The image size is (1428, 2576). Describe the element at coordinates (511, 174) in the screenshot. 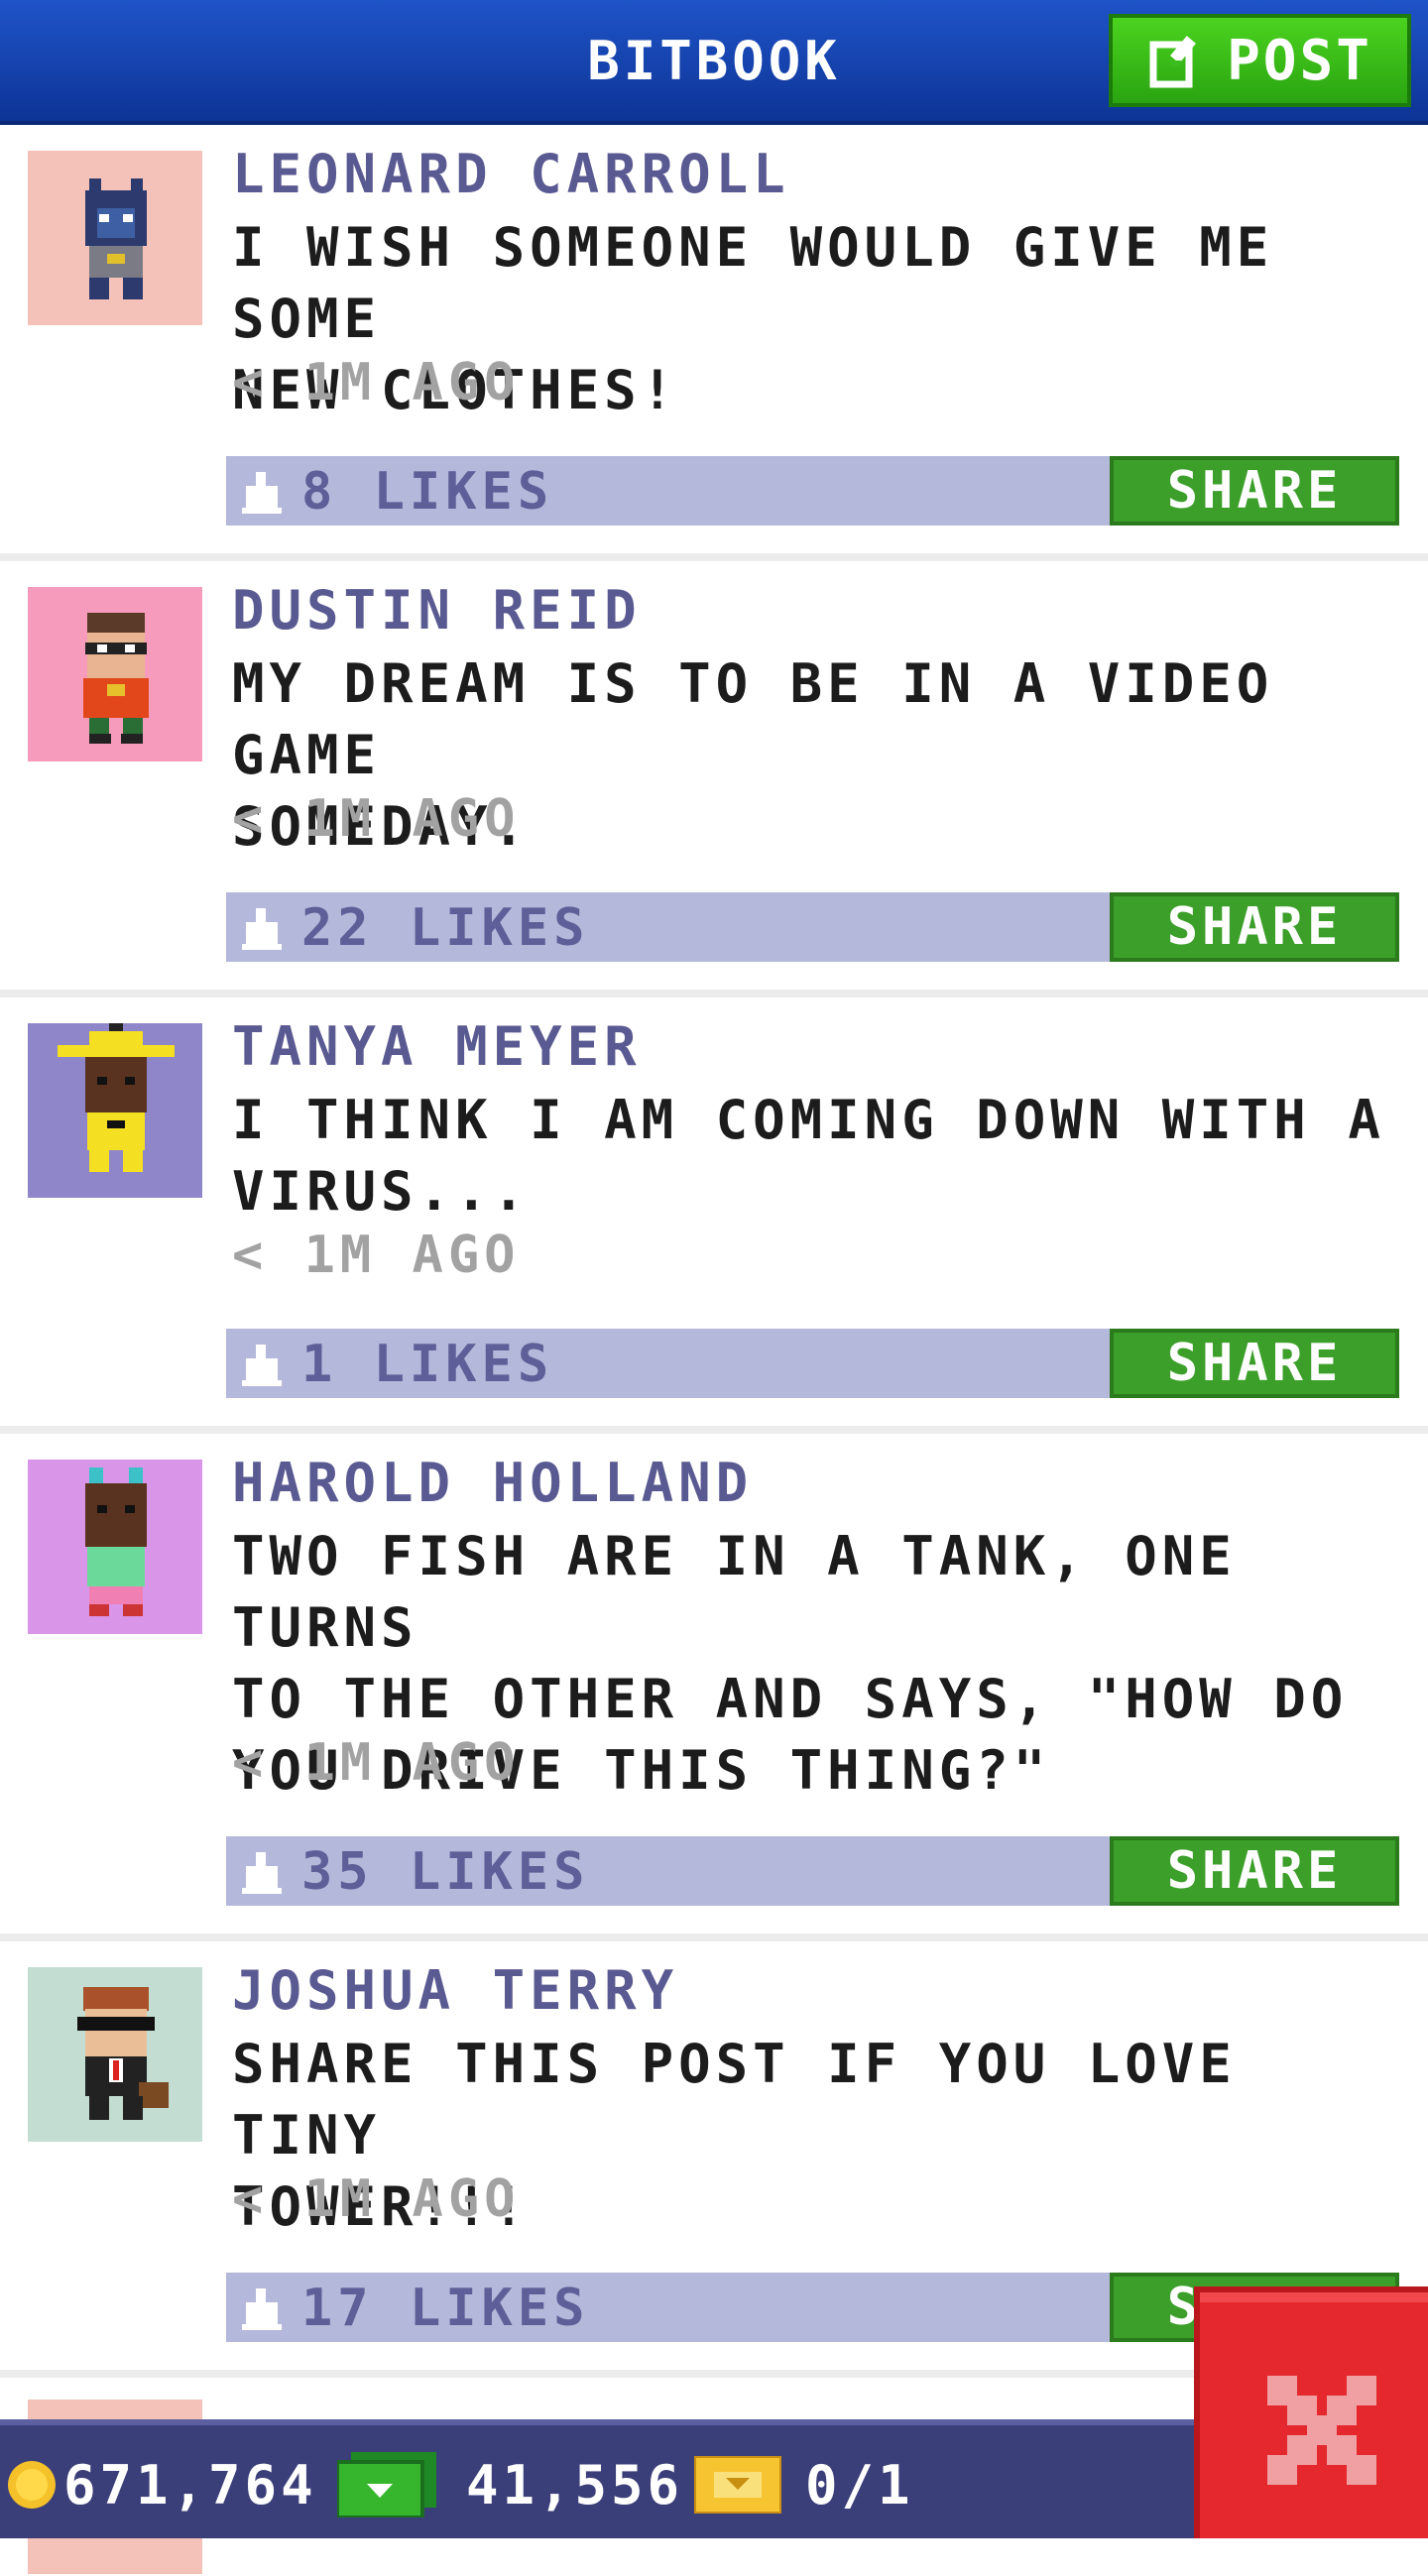

I see `post-author: LEONARD CARROLL` at that location.